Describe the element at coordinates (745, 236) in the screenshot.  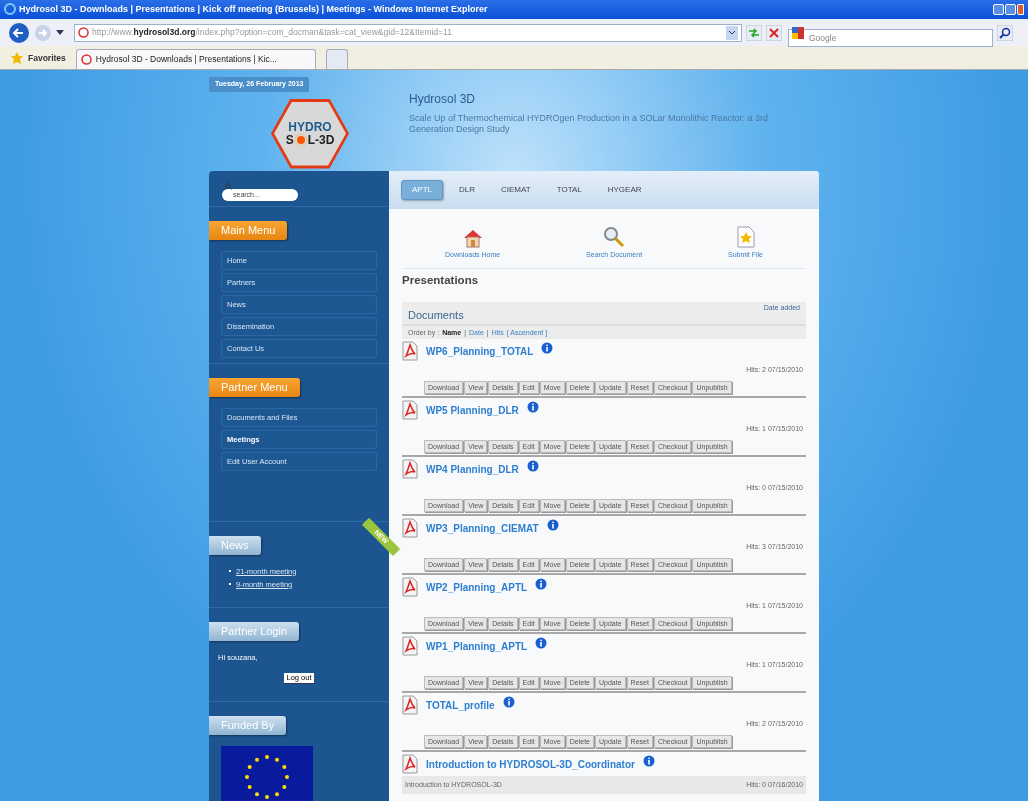
I see `document-star-icon` at that location.